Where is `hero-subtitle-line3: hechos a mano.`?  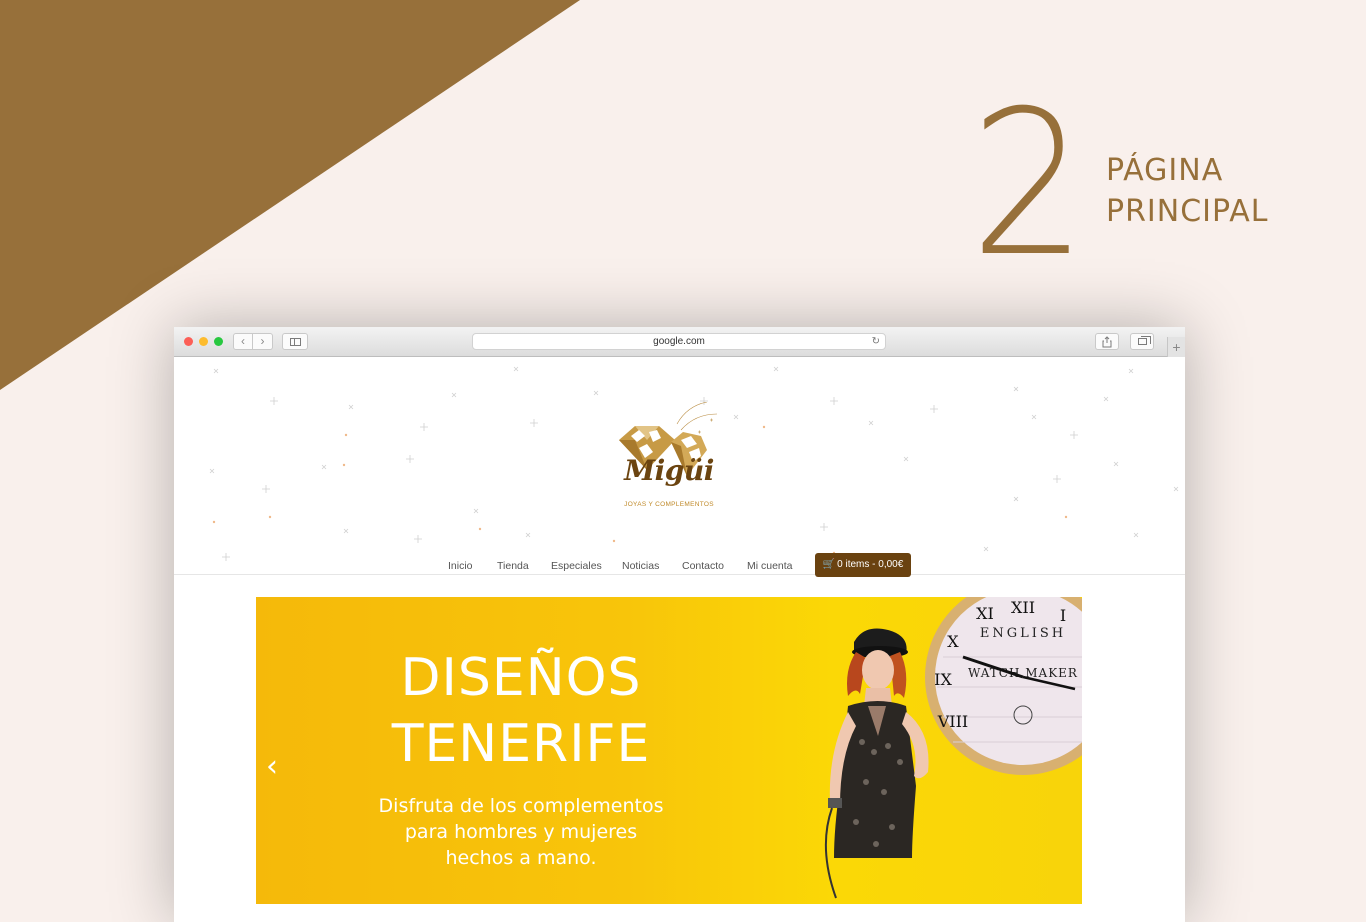 hero-subtitle-line3: hechos a mano. is located at coordinates (521, 858).